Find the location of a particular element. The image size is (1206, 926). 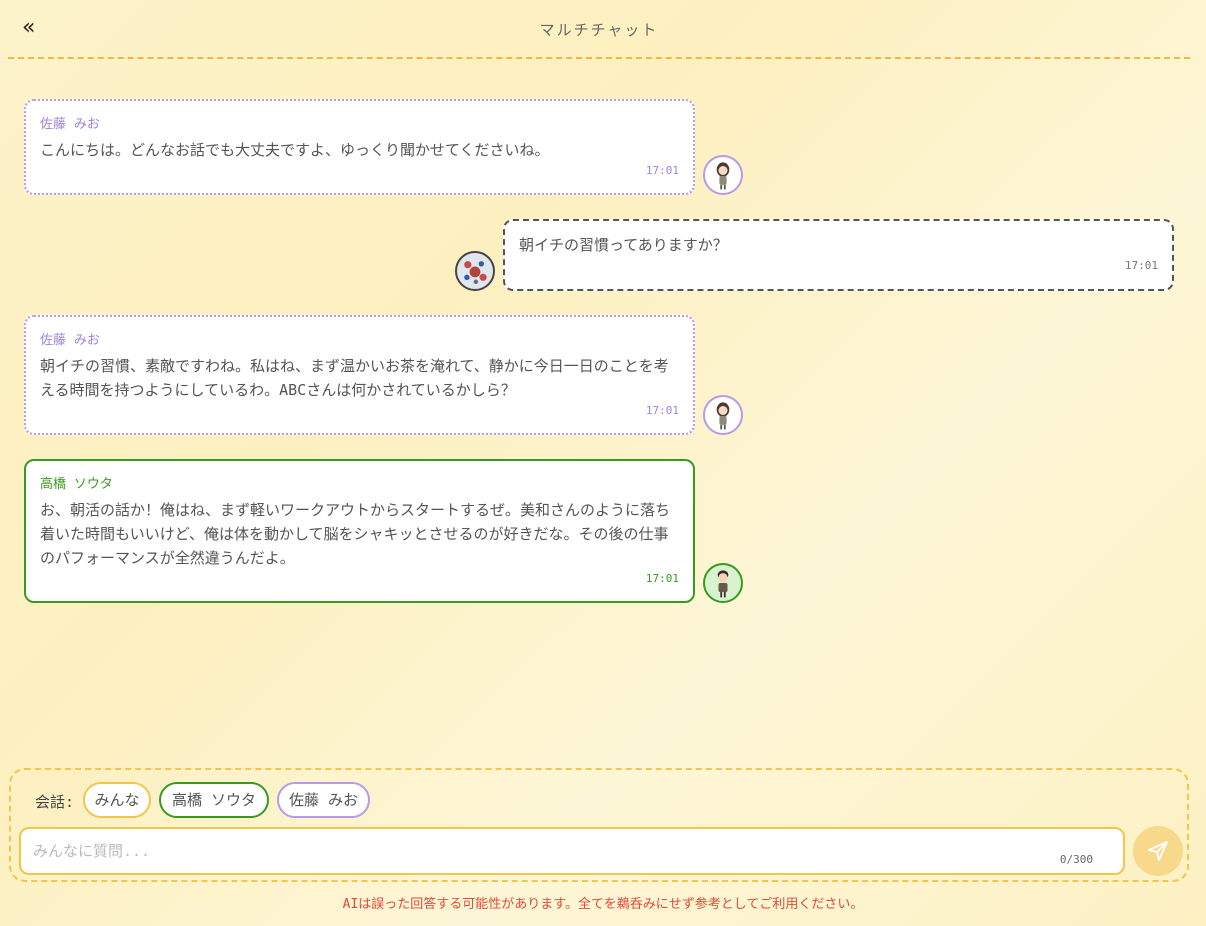

send-button is located at coordinates (1158, 851).